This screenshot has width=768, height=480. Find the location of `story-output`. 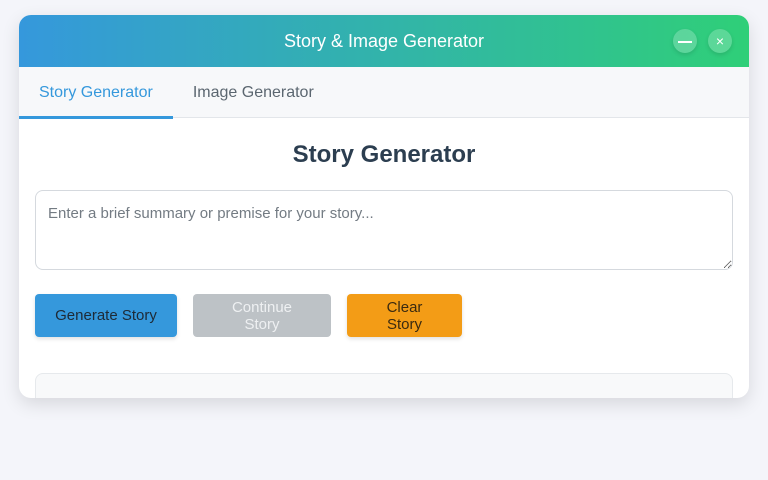

story-output is located at coordinates (384, 385).